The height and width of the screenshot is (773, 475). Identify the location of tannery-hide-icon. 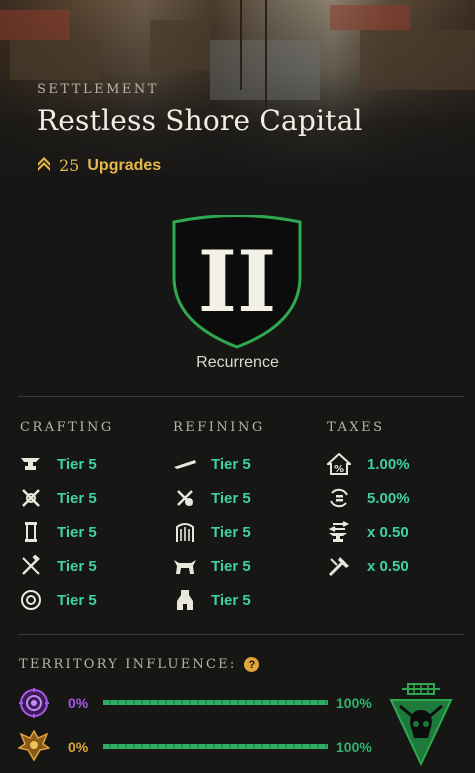
(185, 566).